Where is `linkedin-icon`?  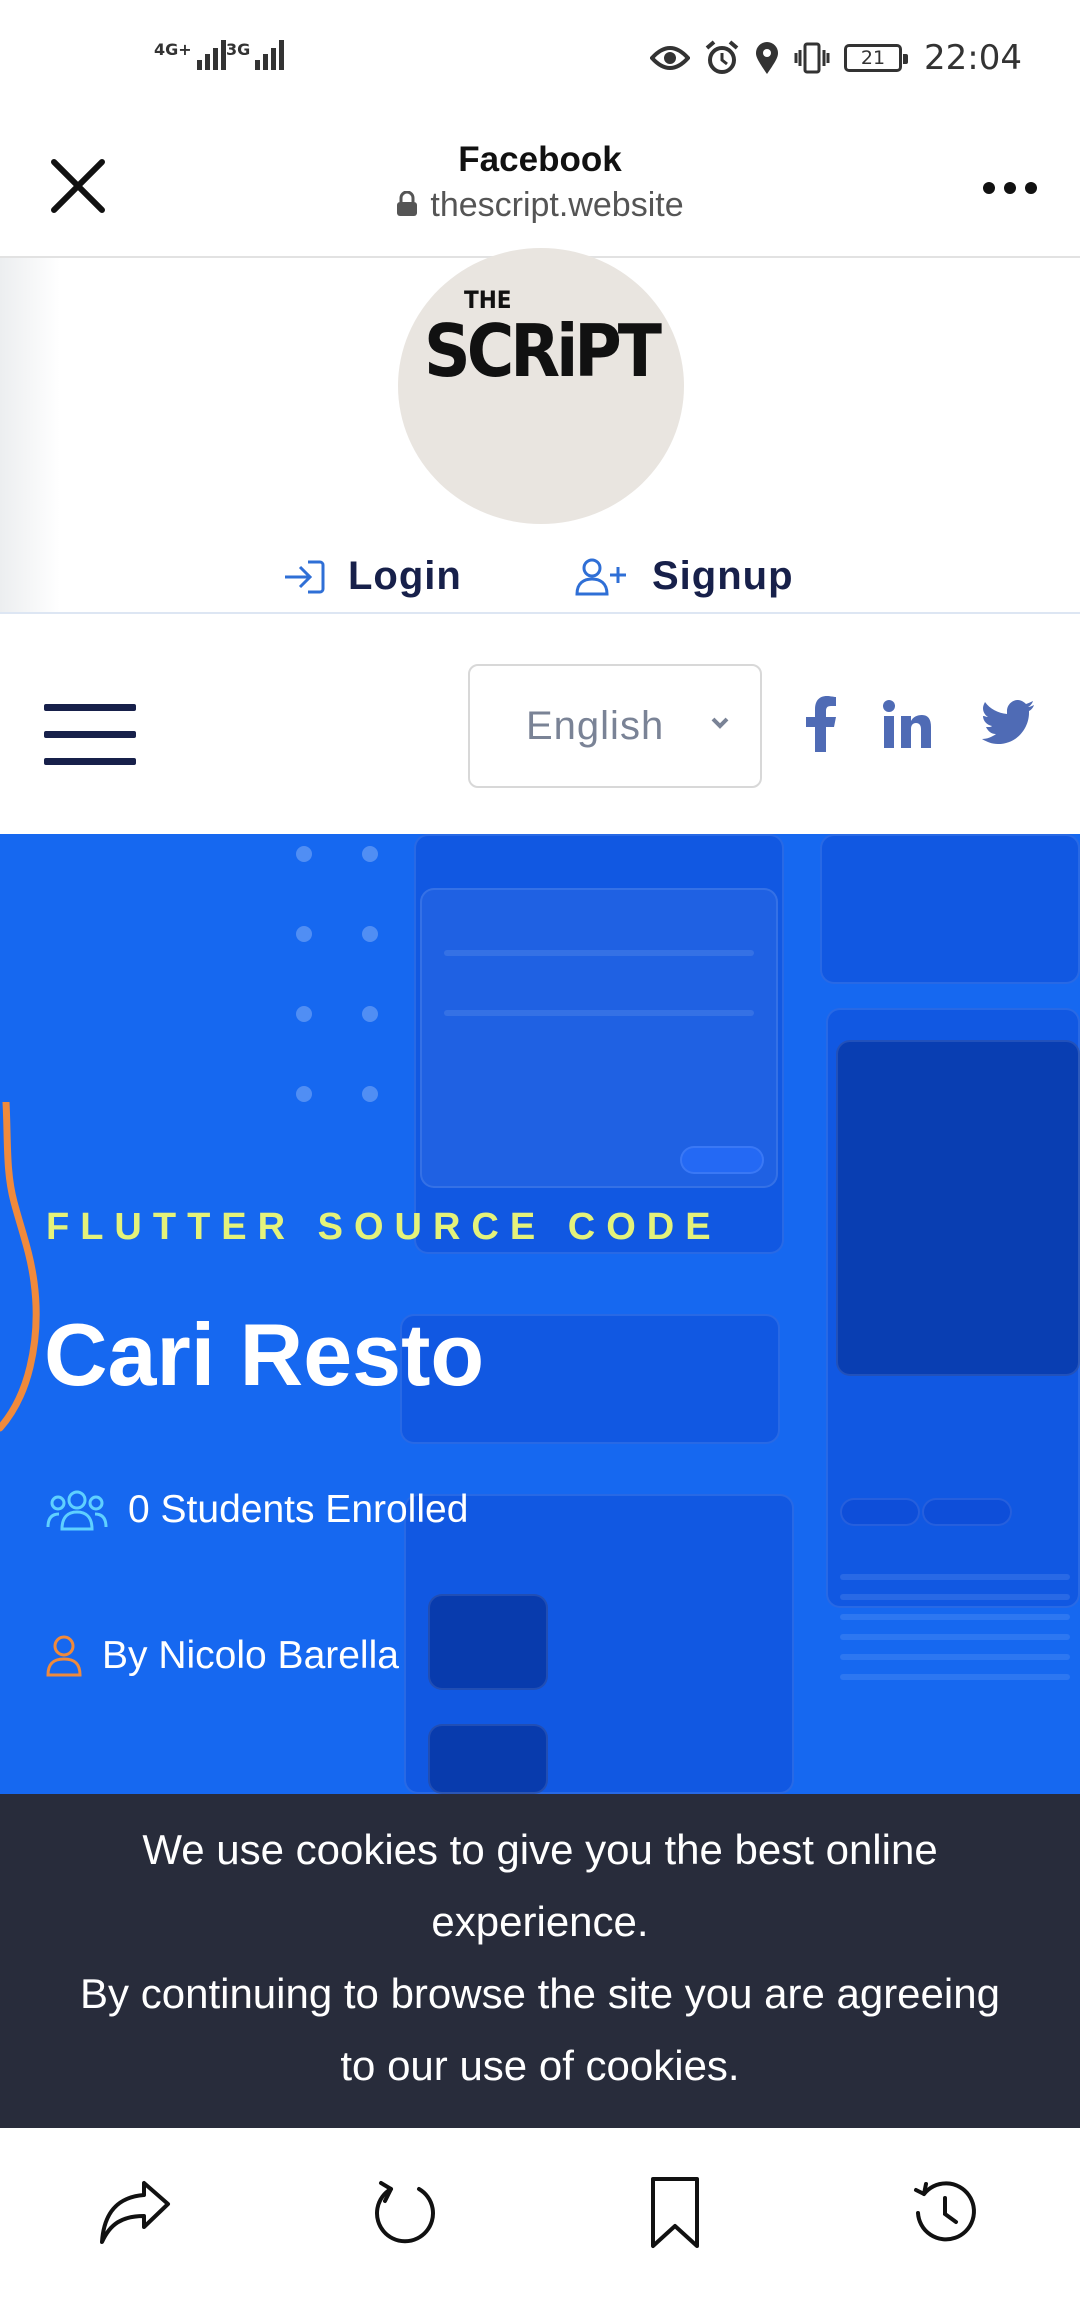
linkedin-icon is located at coordinates (907, 724).